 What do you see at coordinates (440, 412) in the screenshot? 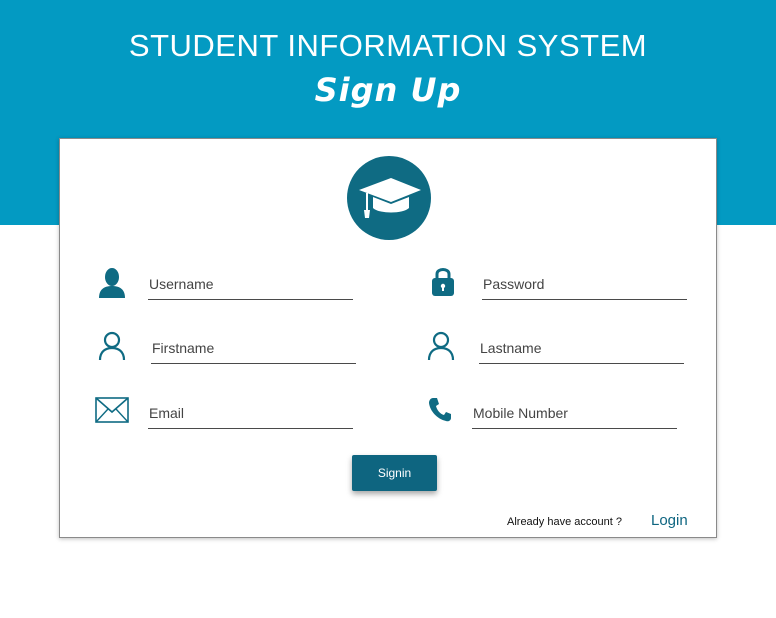
I see `phone-icon` at bounding box center [440, 412].